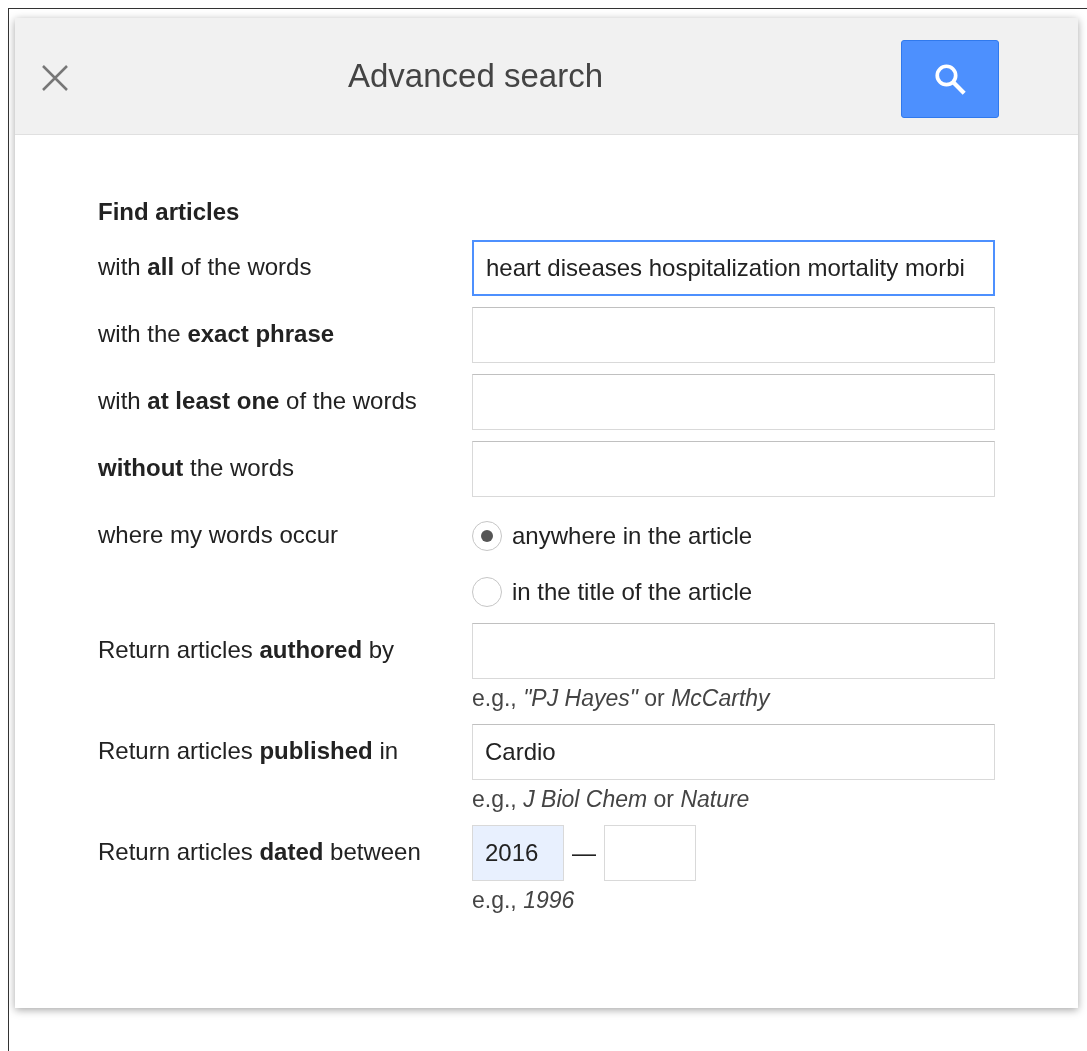 The height and width of the screenshot is (1051, 1087). I want to click on input-field: heart diseases hospitalization mortality morbi, so click(733, 268).